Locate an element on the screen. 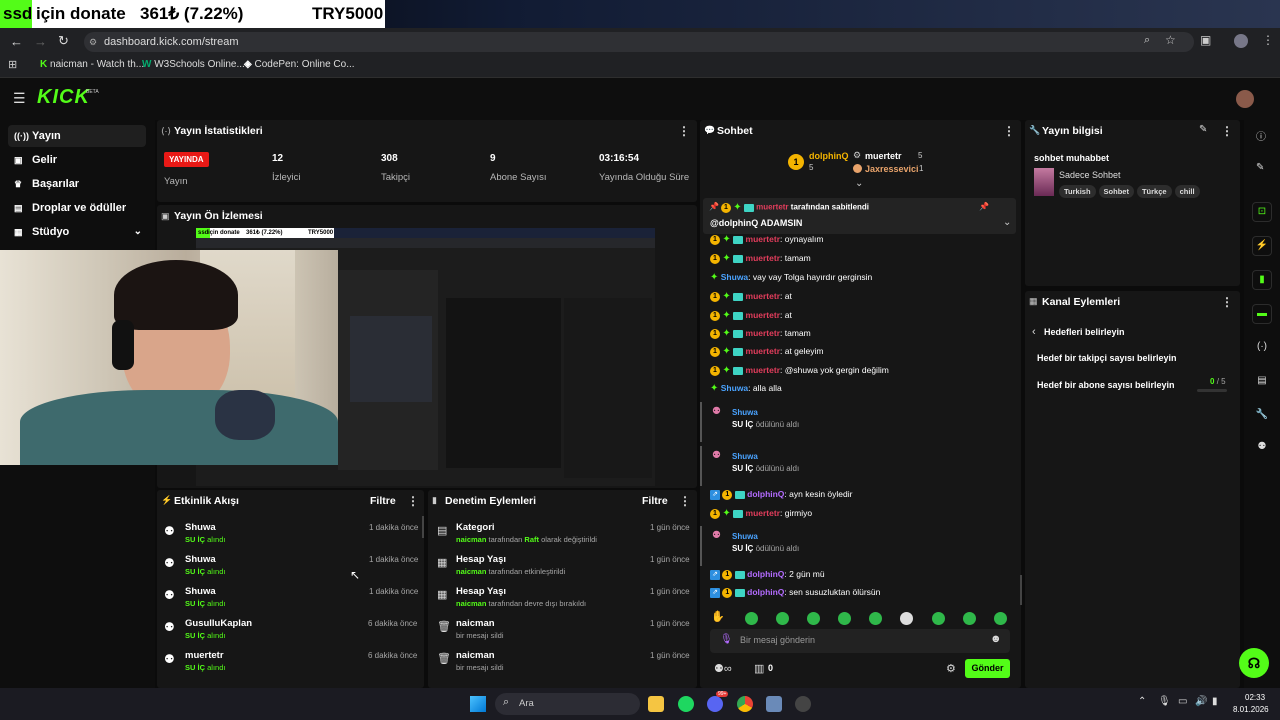 The height and width of the screenshot is (720, 1280). battery-icon: ▮ is located at coordinates (1215, 701).